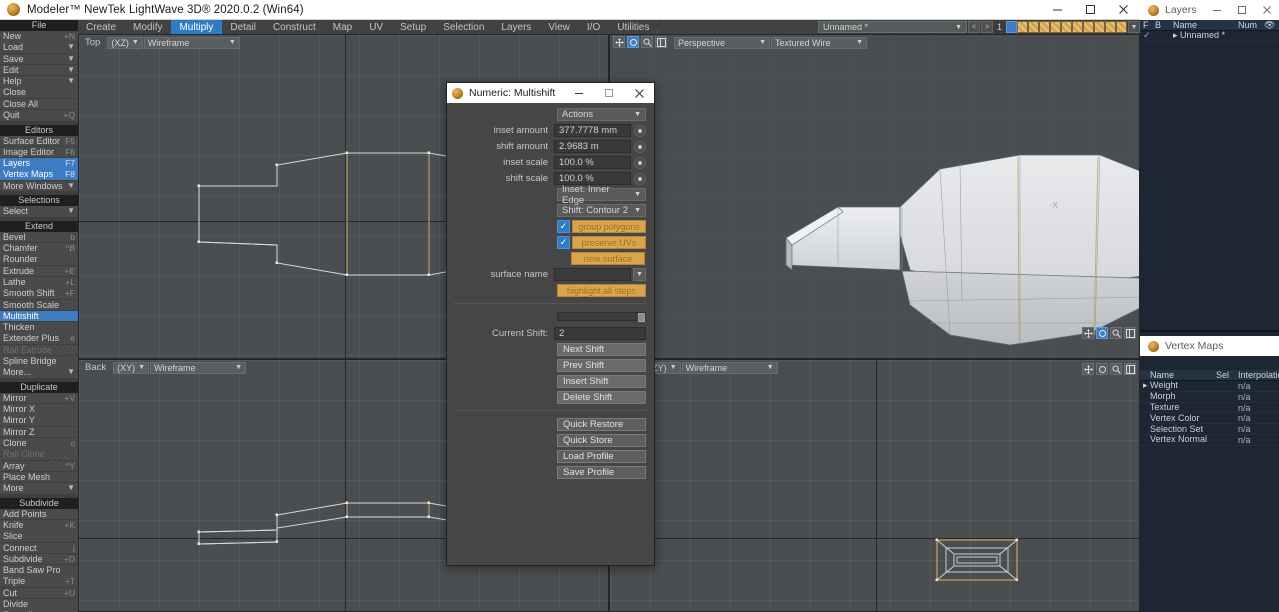  I want to click on sidebar-item-more-: More... ▼, so click(39, 372).